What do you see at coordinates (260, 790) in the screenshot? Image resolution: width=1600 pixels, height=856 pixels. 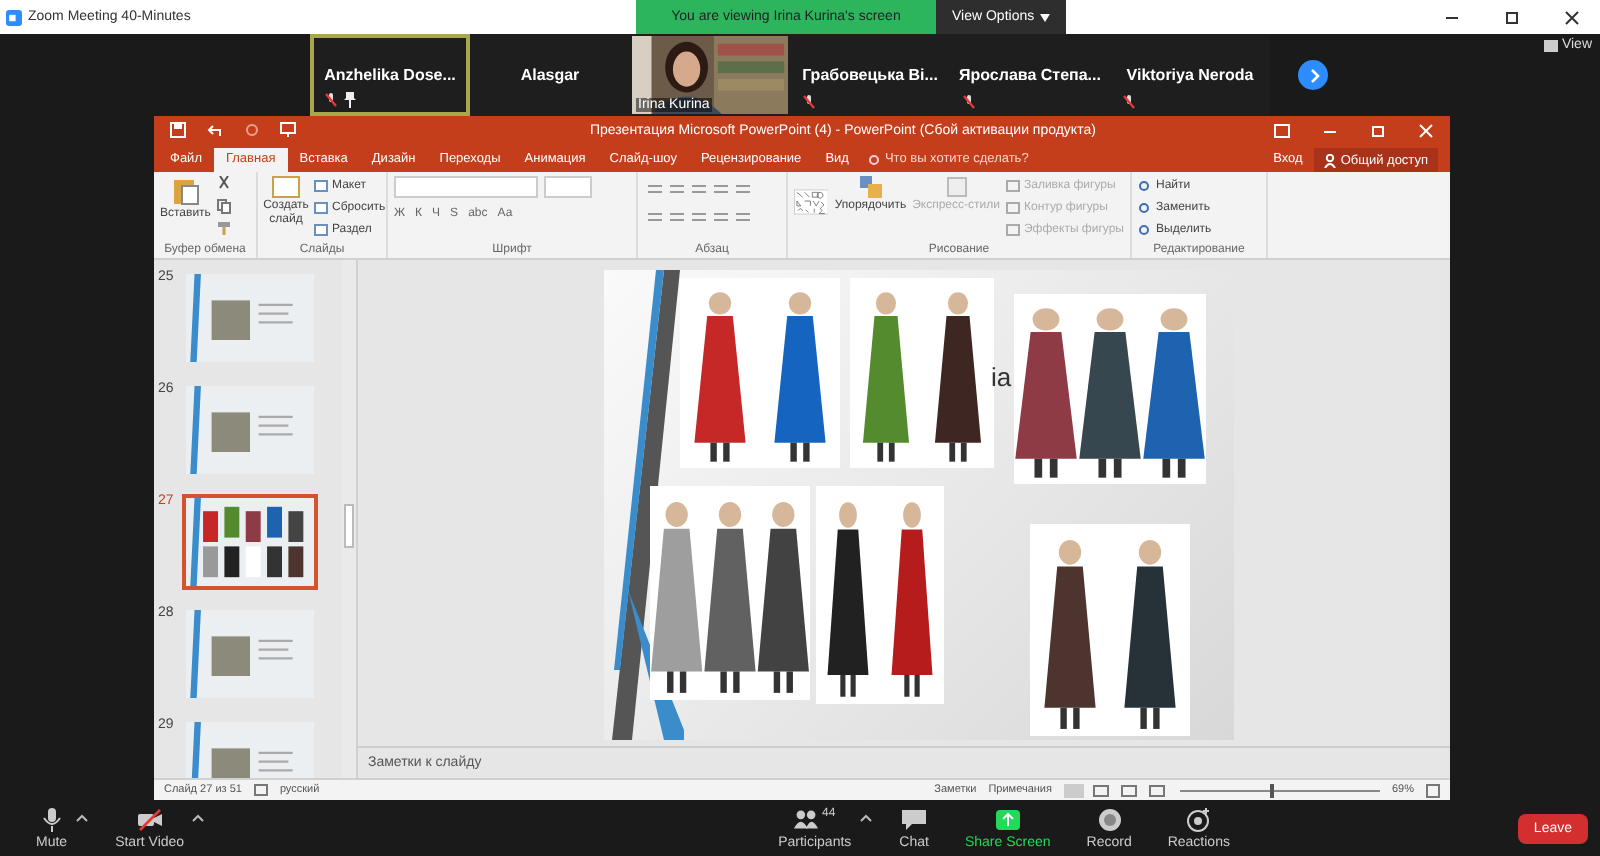 I see `spellcheck-icon` at bounding box center [260, 790].